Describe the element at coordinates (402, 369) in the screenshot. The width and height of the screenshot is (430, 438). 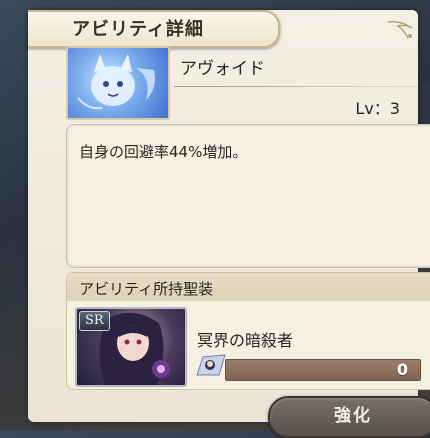
I see `exp-value: 0` at that location.